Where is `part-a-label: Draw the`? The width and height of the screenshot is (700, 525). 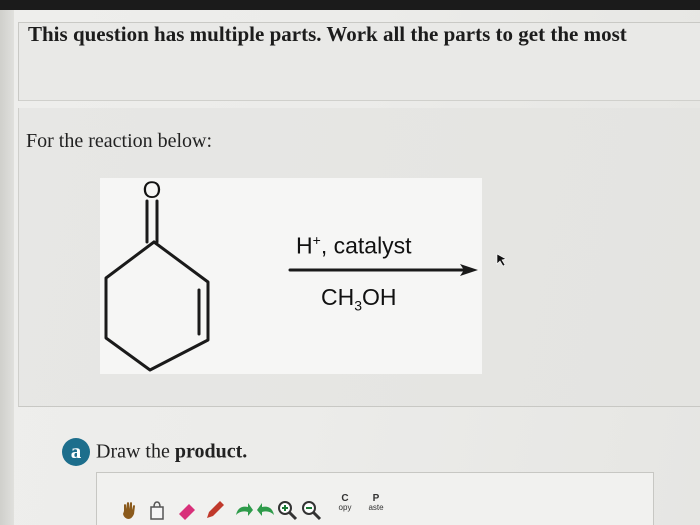 part-a-label: Draw the is located at coordinates (133, 451).